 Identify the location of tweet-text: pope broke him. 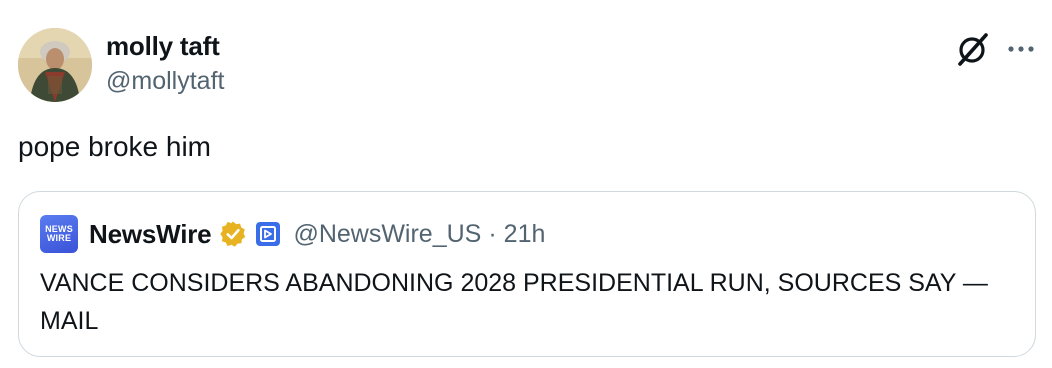
(115, 146).